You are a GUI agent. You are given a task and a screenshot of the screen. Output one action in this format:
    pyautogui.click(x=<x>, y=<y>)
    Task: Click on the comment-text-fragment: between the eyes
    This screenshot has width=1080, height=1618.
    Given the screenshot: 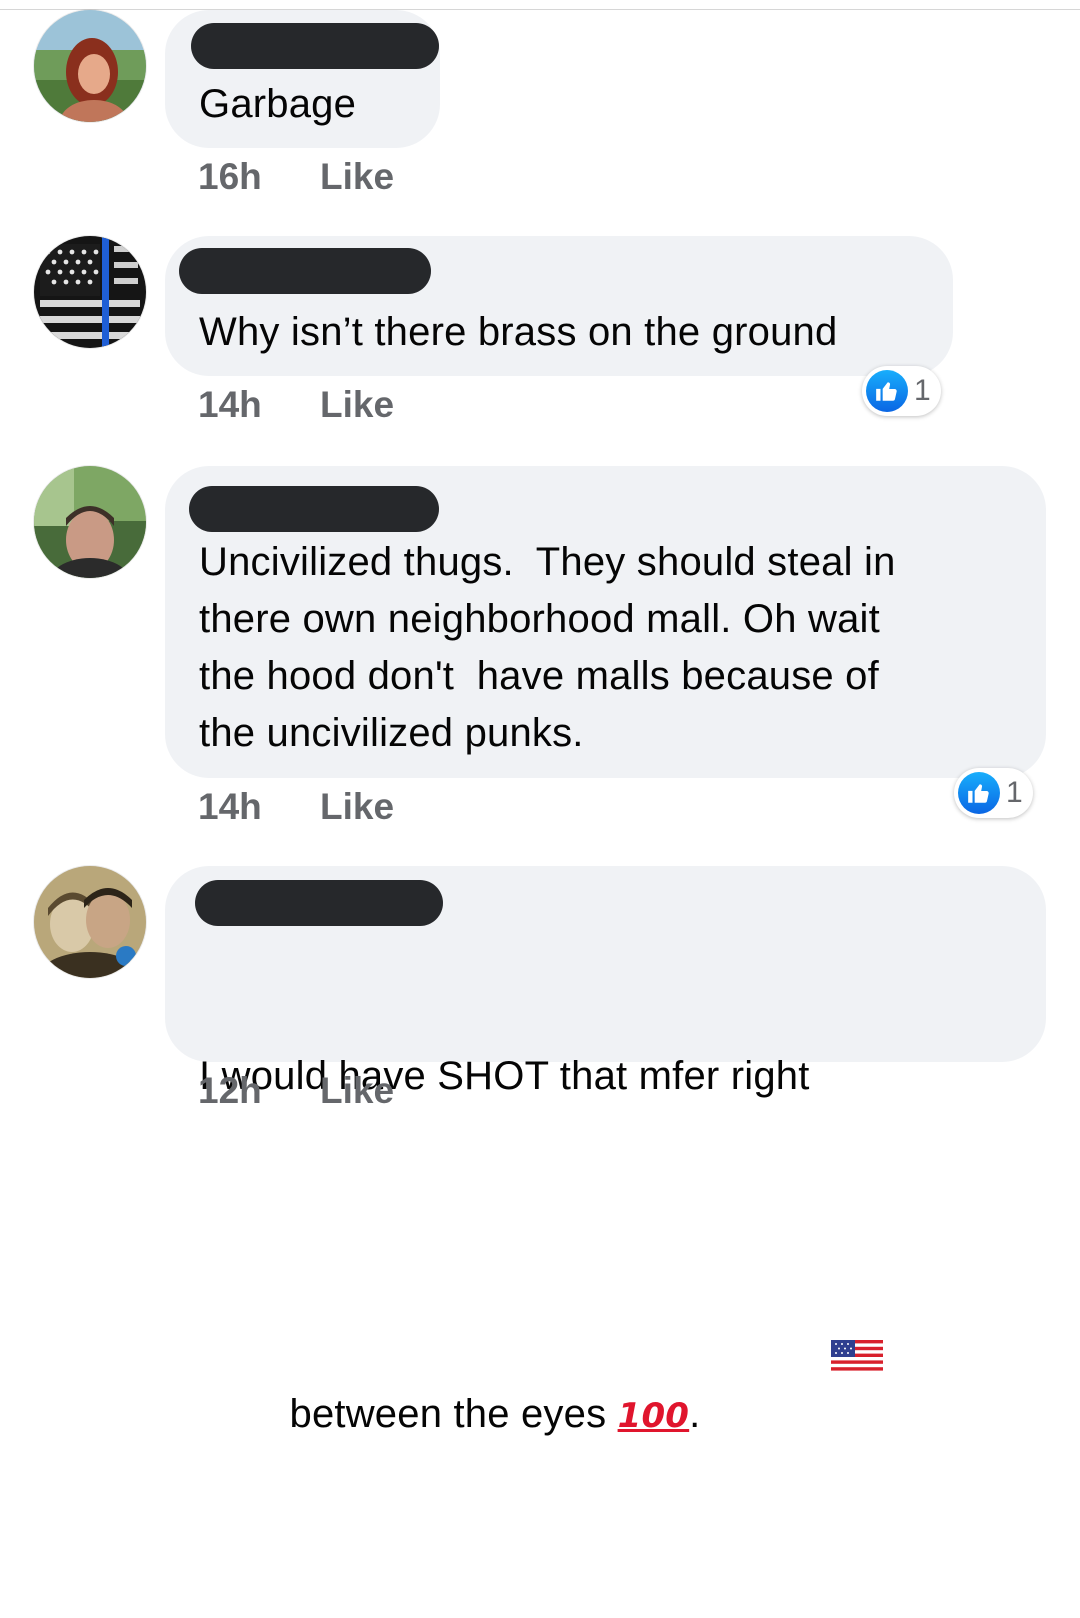 What is the action you would take?
    pyautogui.click(x=453, y=1414)
    